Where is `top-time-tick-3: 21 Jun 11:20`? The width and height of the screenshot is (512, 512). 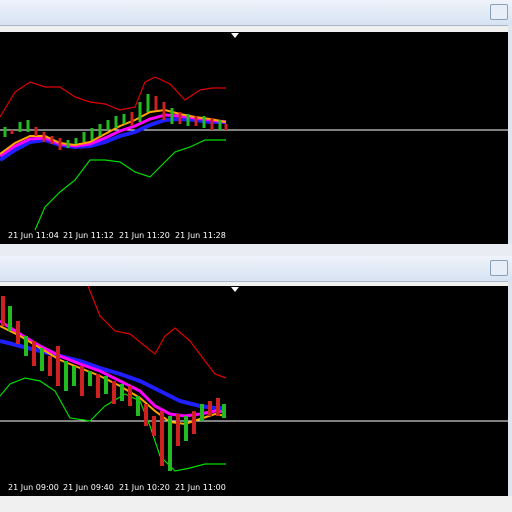
top-time-tick-3: 21 Jun 11:20 is located at coordinates (144, 235).